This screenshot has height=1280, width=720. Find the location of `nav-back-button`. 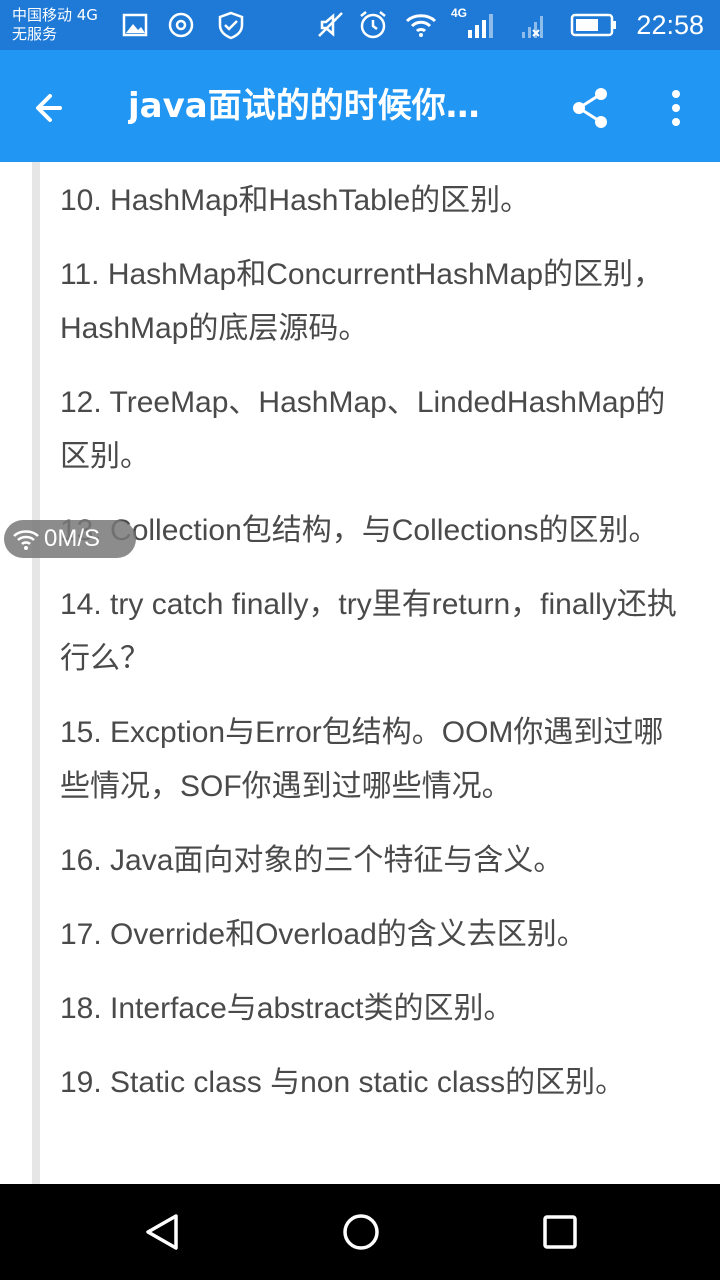

nav-back-button is located at coordinates (162, 1232).